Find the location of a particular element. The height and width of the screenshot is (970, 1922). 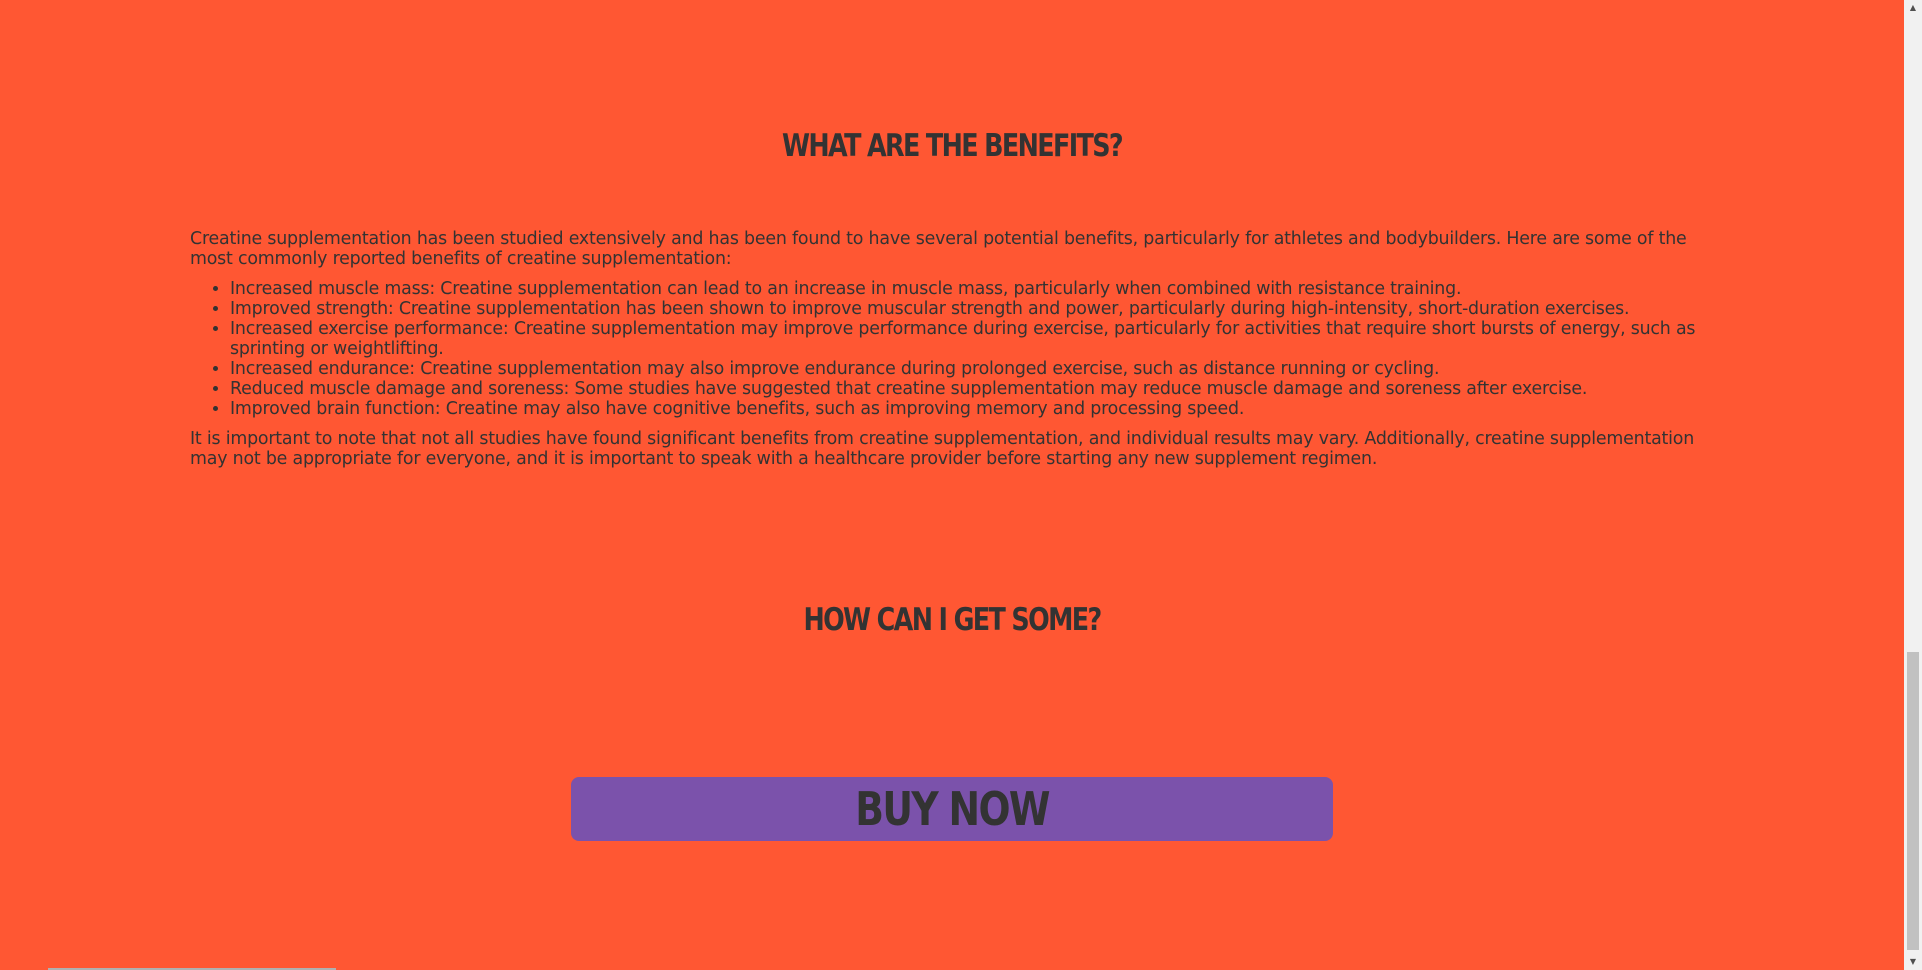

buy-now-label: BUY NOW is located at coordinates (952, 809).